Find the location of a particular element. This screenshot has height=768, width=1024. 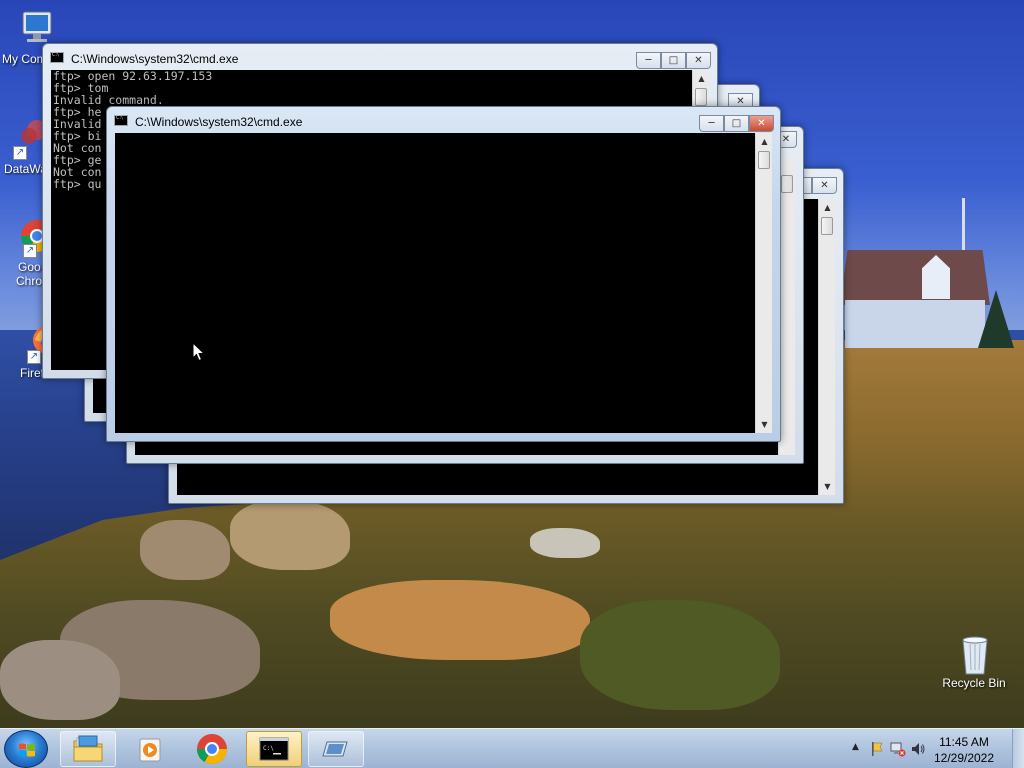

desktop-icon-label: Recycle Bin is located at coordinates (974, 683).